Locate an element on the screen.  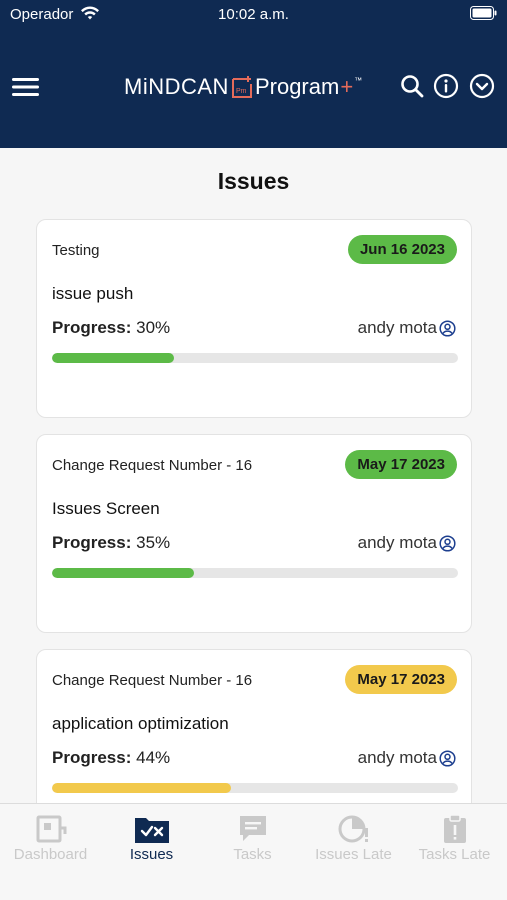
battery-icon is located at coordinates (483, 13).